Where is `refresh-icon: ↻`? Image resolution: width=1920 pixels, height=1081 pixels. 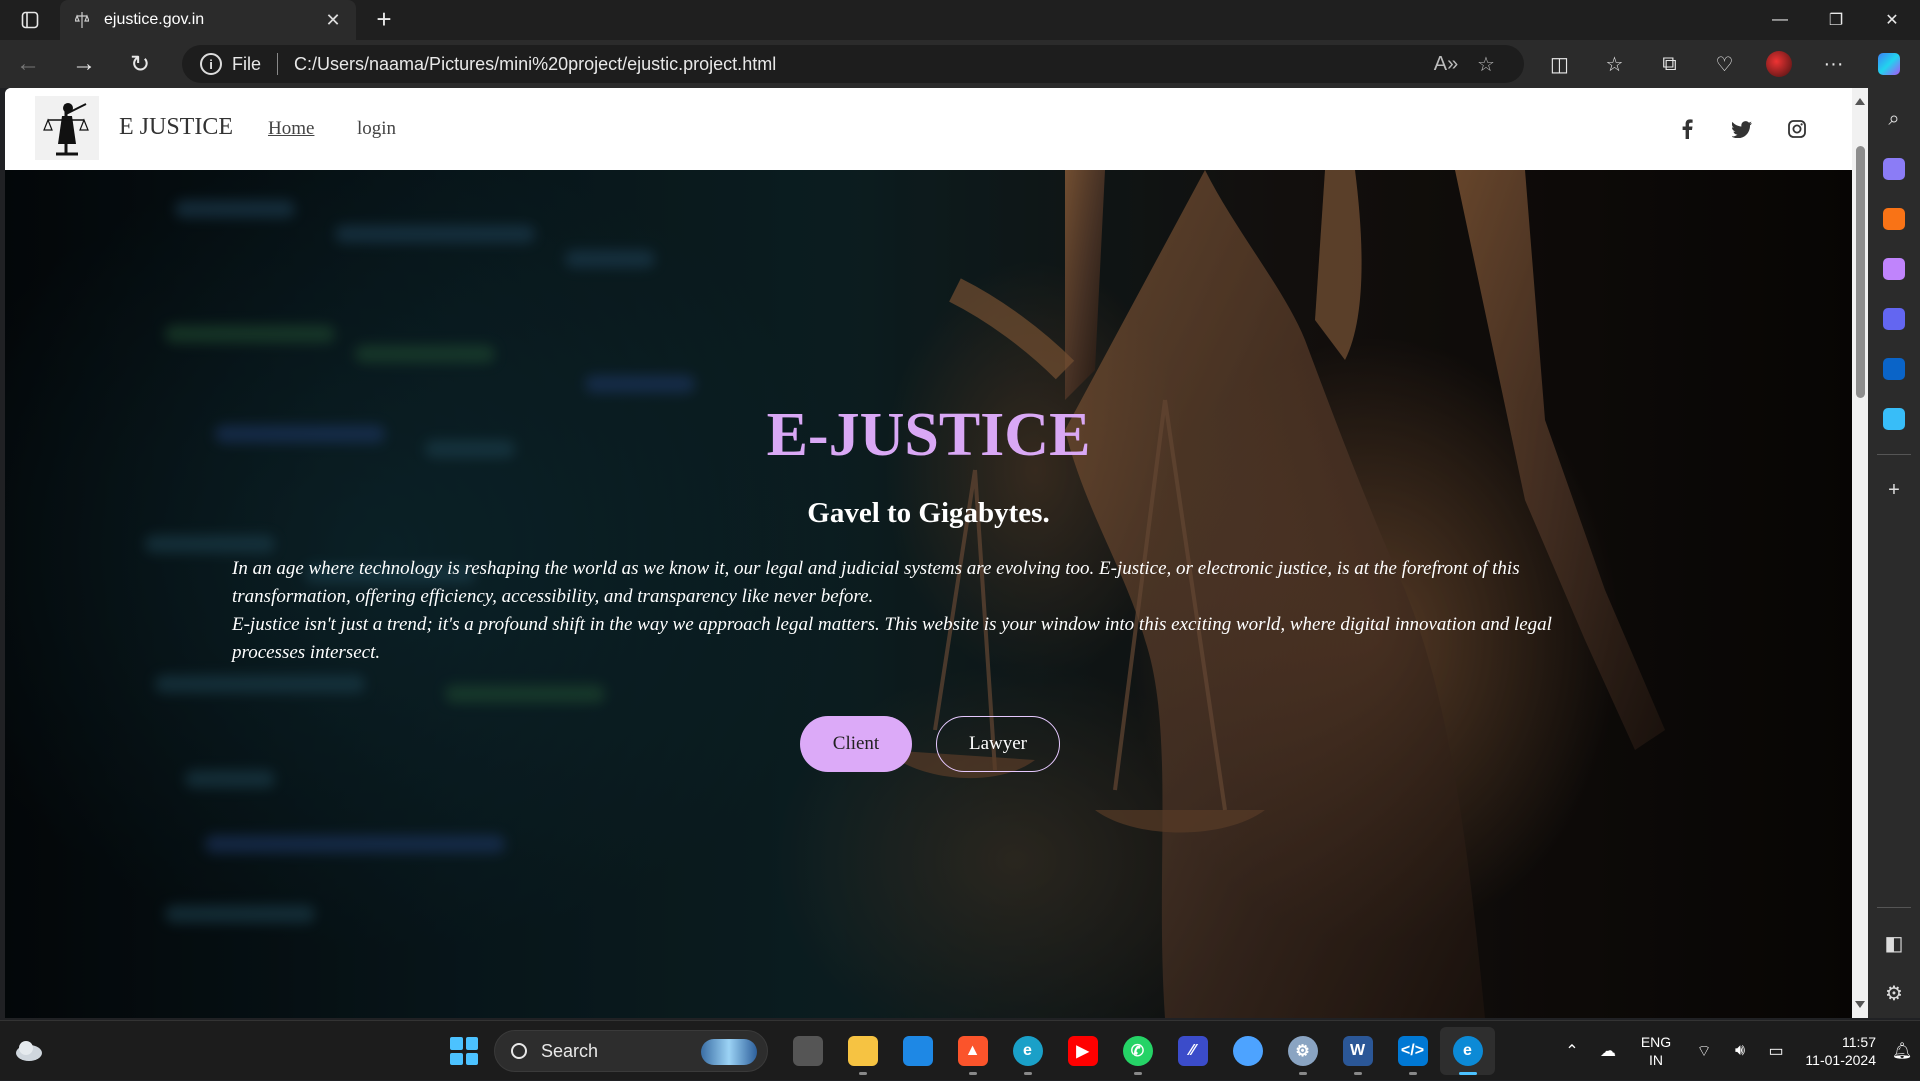 refresh-icon: ↻ is located at coordinates (140, 64).